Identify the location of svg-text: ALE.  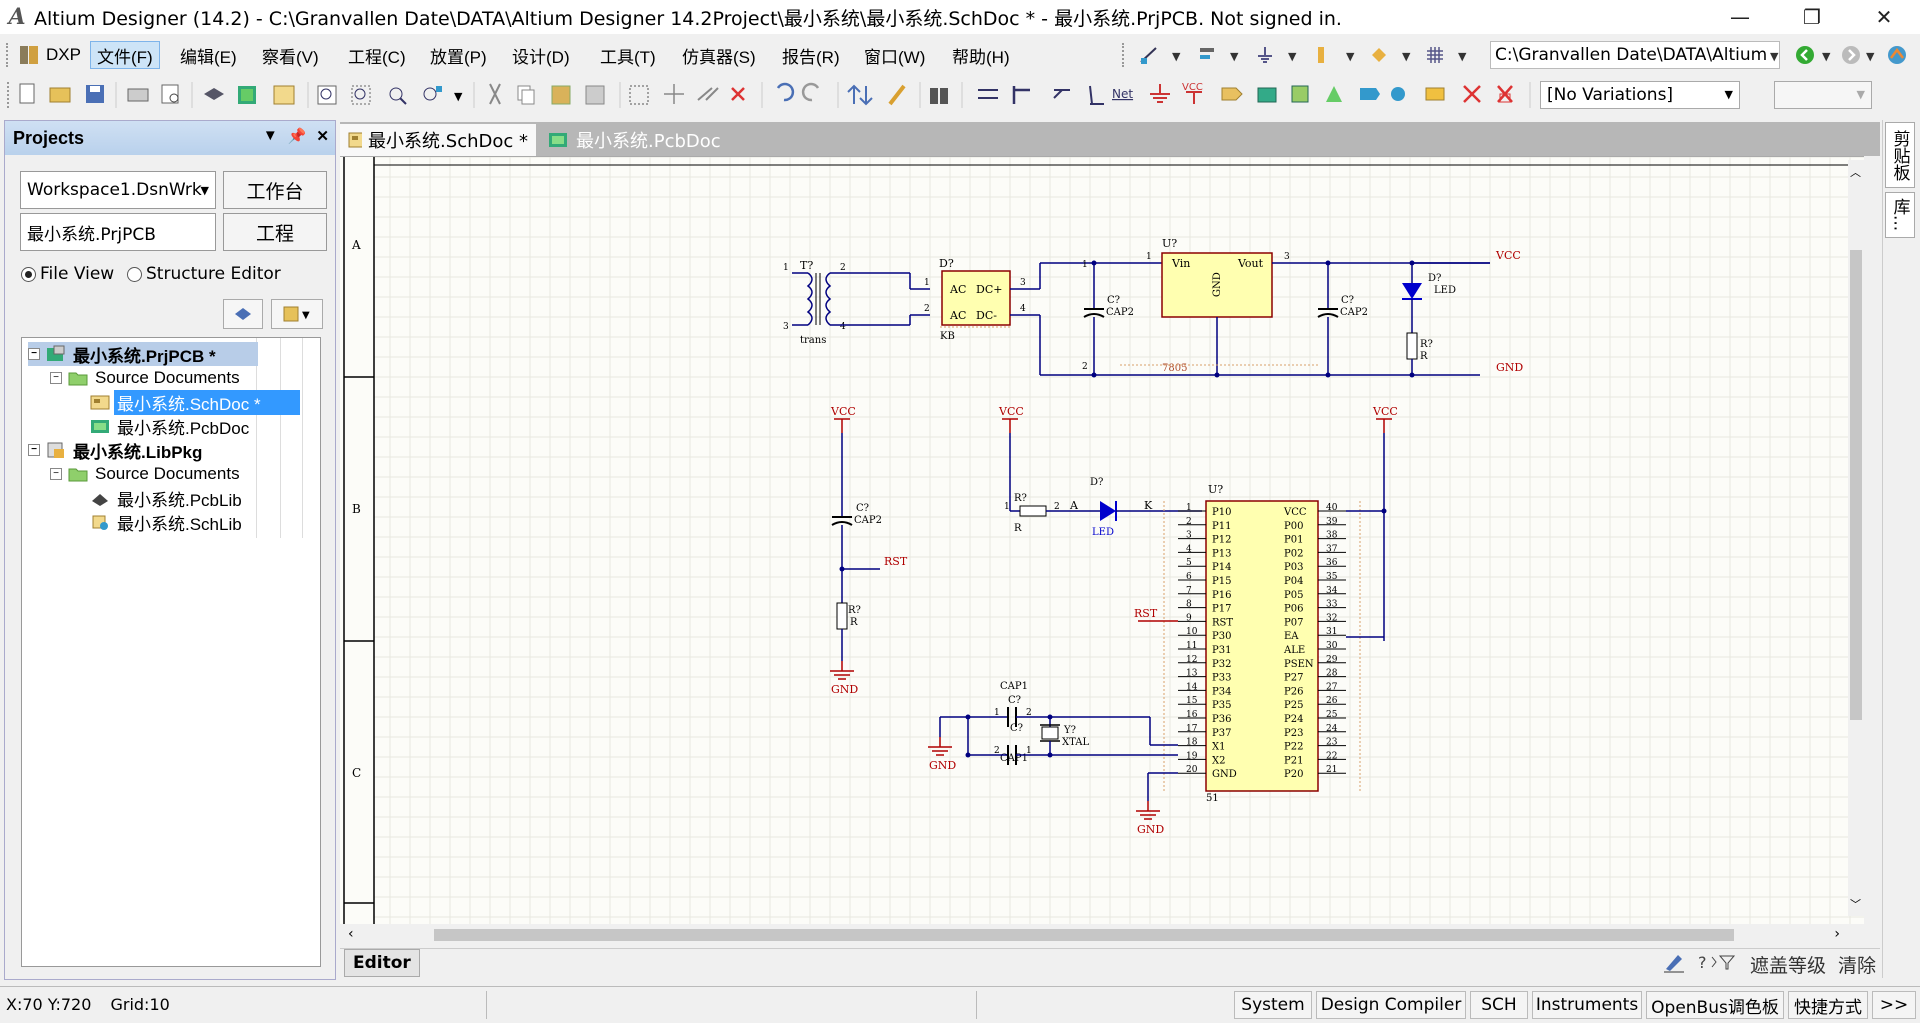
(1294, 650).